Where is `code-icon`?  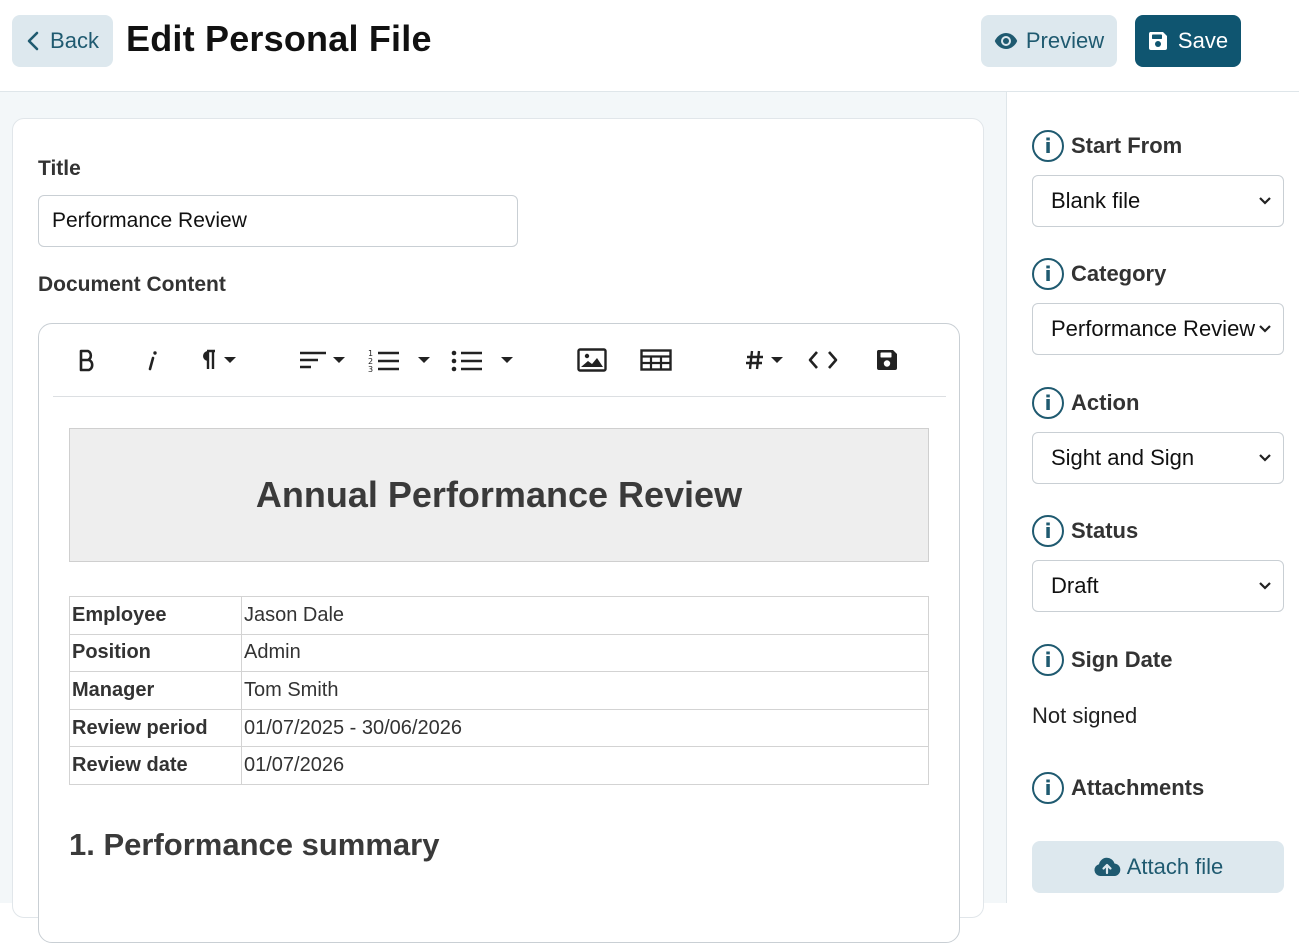 code-icon is located at coordinates (823, 360).